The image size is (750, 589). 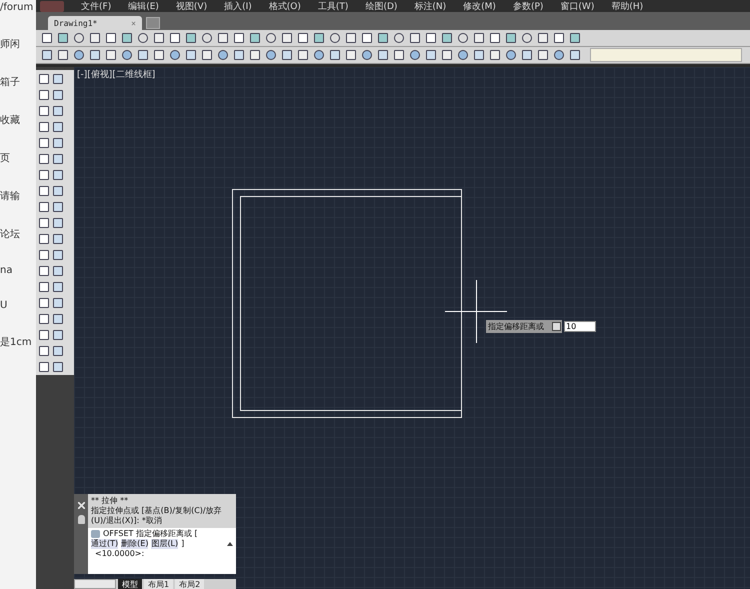 What do you see at coordinates (627, 6) in the screenshot?
I see `menu-item: 帮助(H)` at bounding box center [627, 6].